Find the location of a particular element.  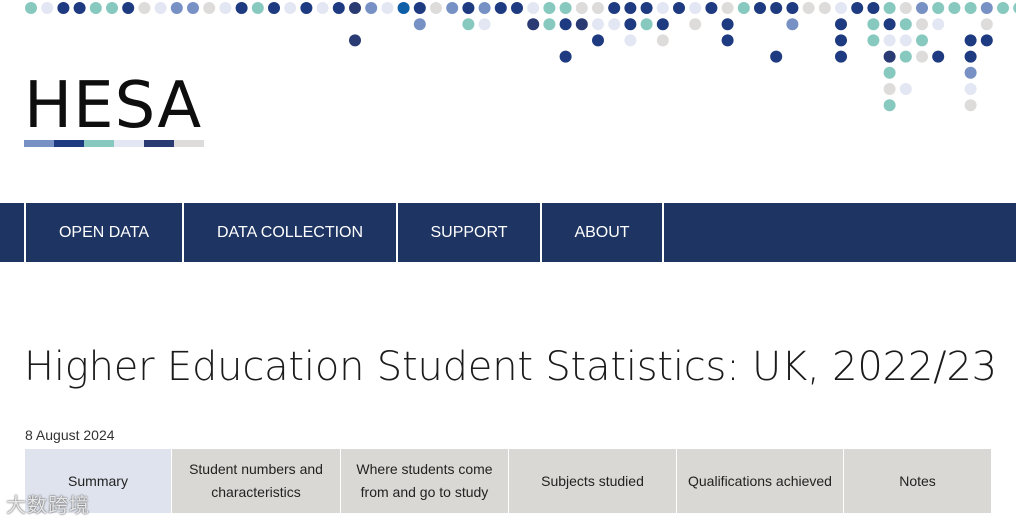

nav-item-label: DATA COLLECTION is located at coordinates (290, 232).